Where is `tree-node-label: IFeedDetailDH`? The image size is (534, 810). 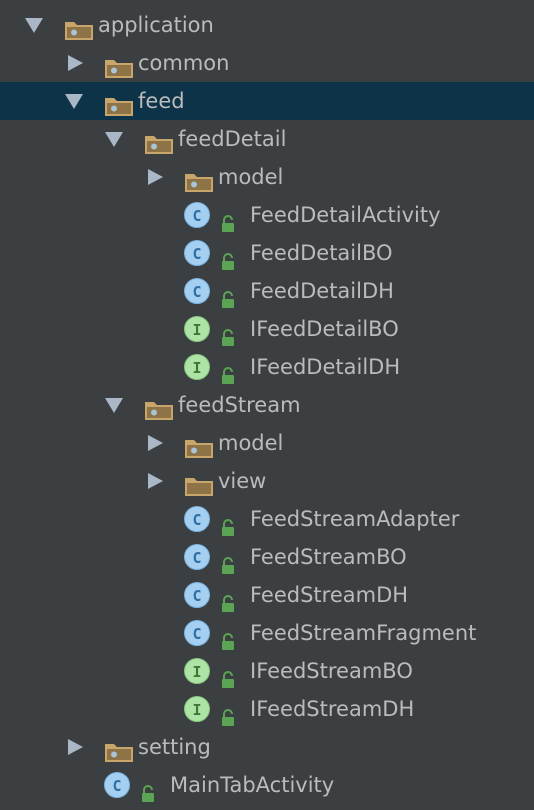
tree-node-label: IFeedDetailDH is located at coordinates (325, 367).